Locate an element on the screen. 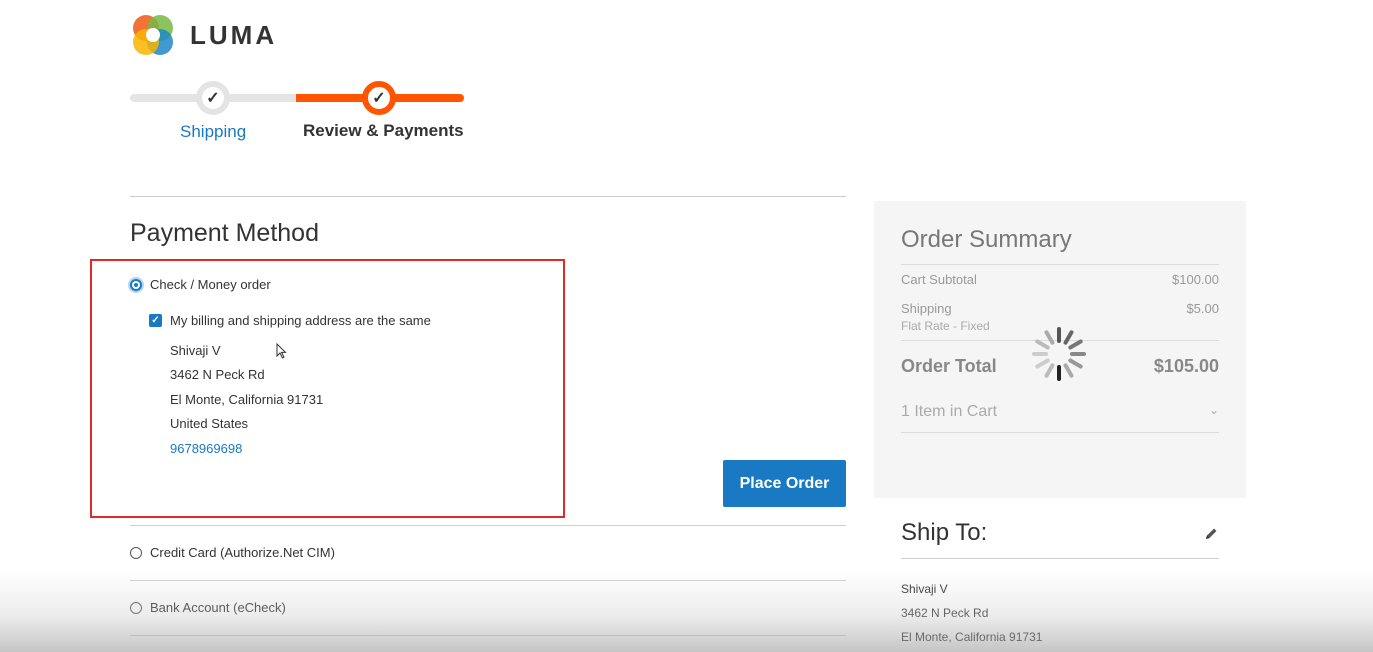  pencil-icon is located at coordinates (1211, 534).